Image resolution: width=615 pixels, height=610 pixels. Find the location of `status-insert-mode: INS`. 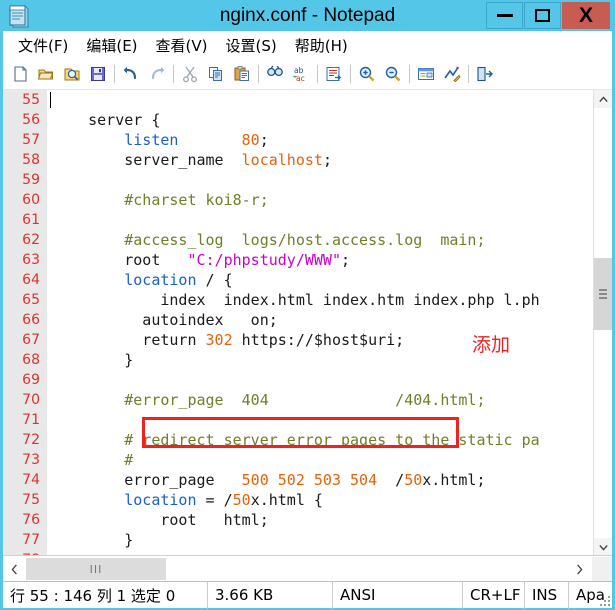

status-insert-mode: INS is located at coordinates (547, 595).